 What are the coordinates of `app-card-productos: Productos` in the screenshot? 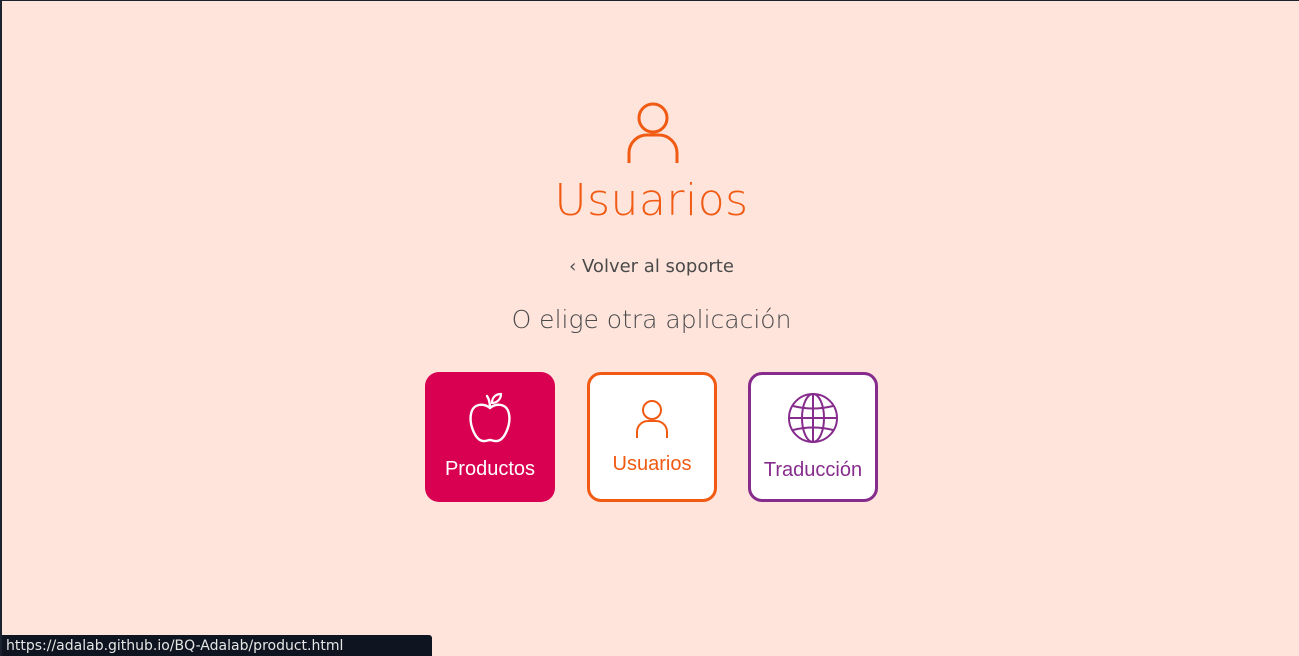 It's located at (490, 437).